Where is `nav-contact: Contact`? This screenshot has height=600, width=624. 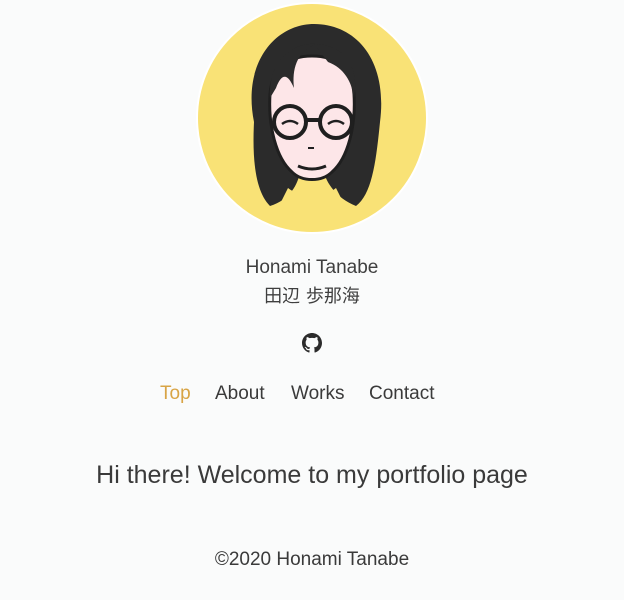 nav-contact: Contact is located at coordinates (401, 394).